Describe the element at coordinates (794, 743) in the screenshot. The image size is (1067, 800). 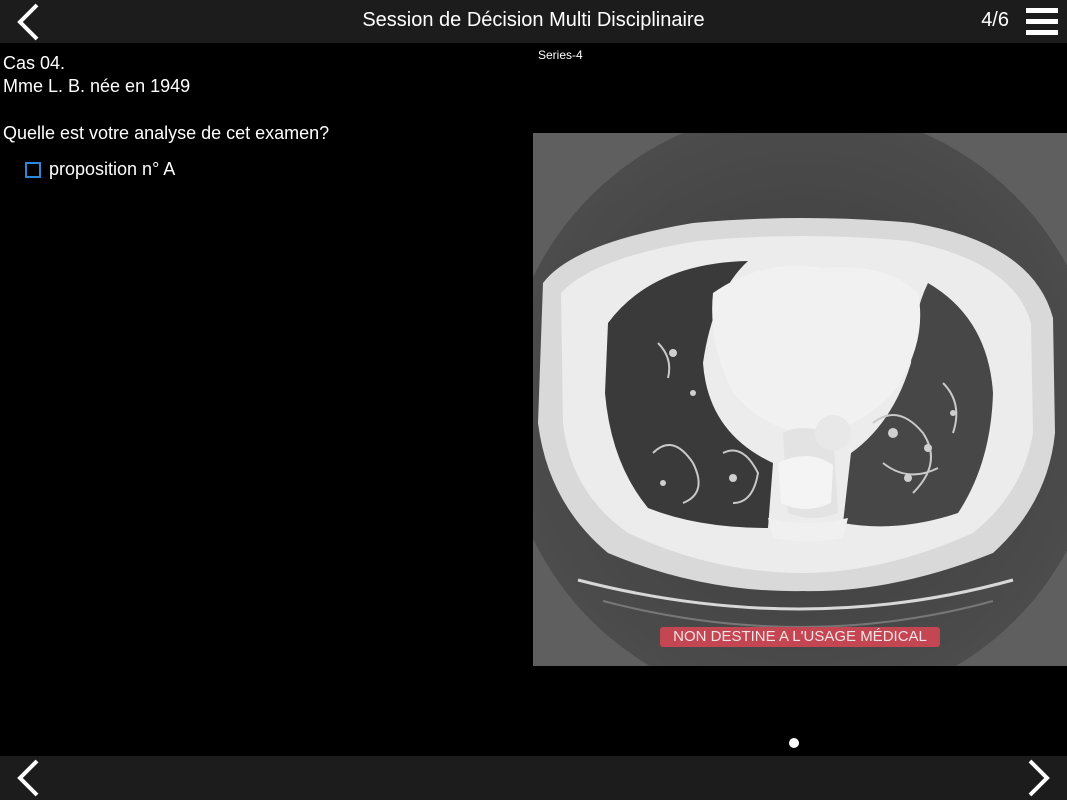
I see `page-indicator-dot` at that location.